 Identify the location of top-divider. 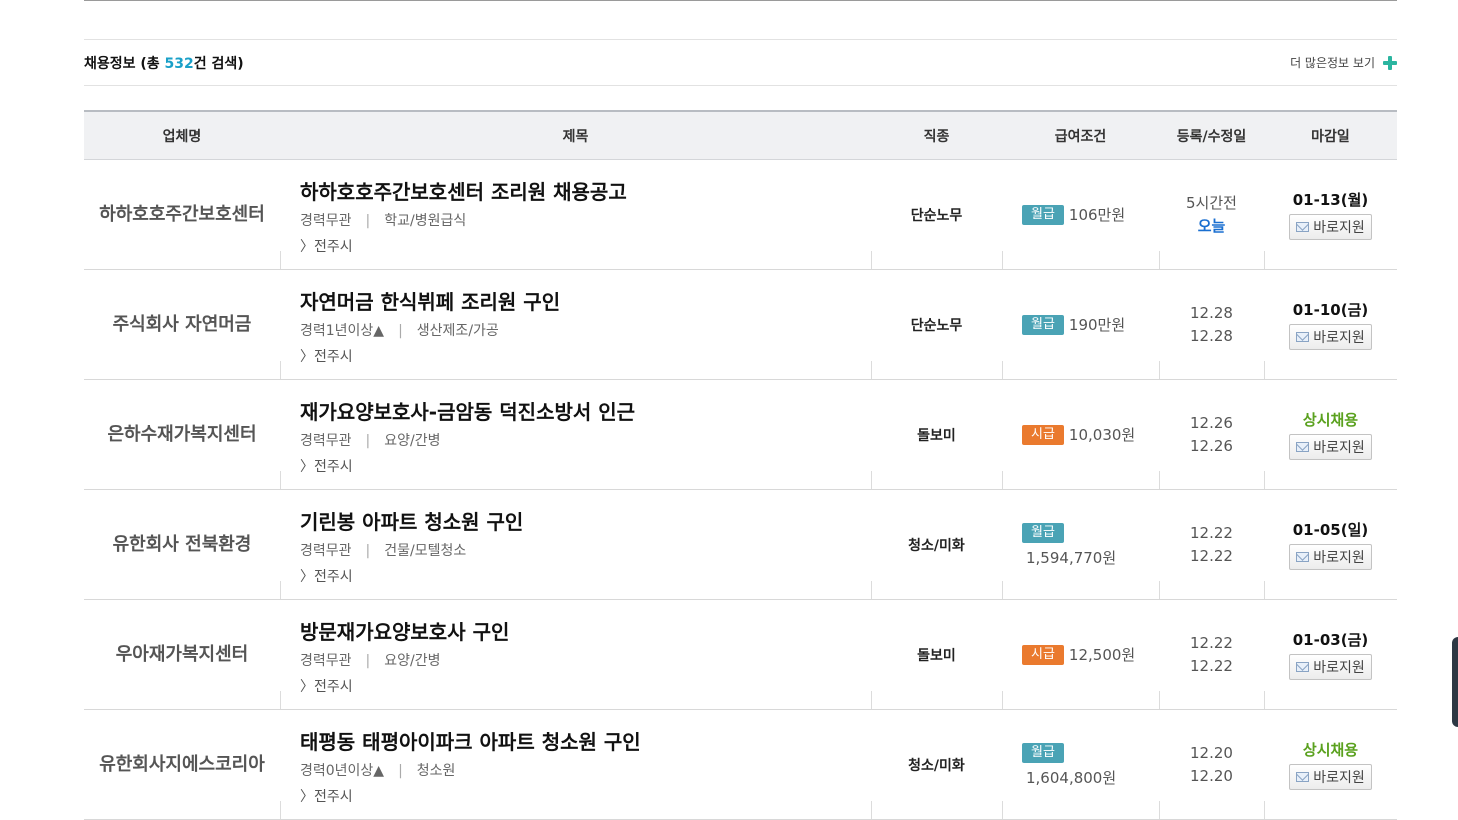
(740, 0).